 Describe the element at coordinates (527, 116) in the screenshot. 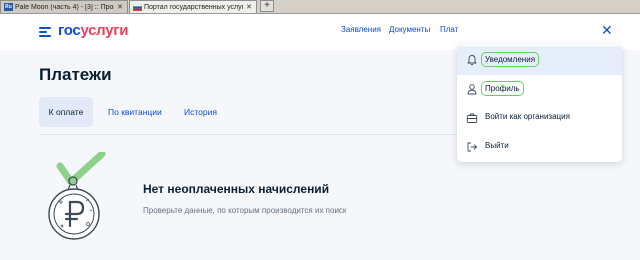

I see `menu-item-label: Войти как организация` at that location.